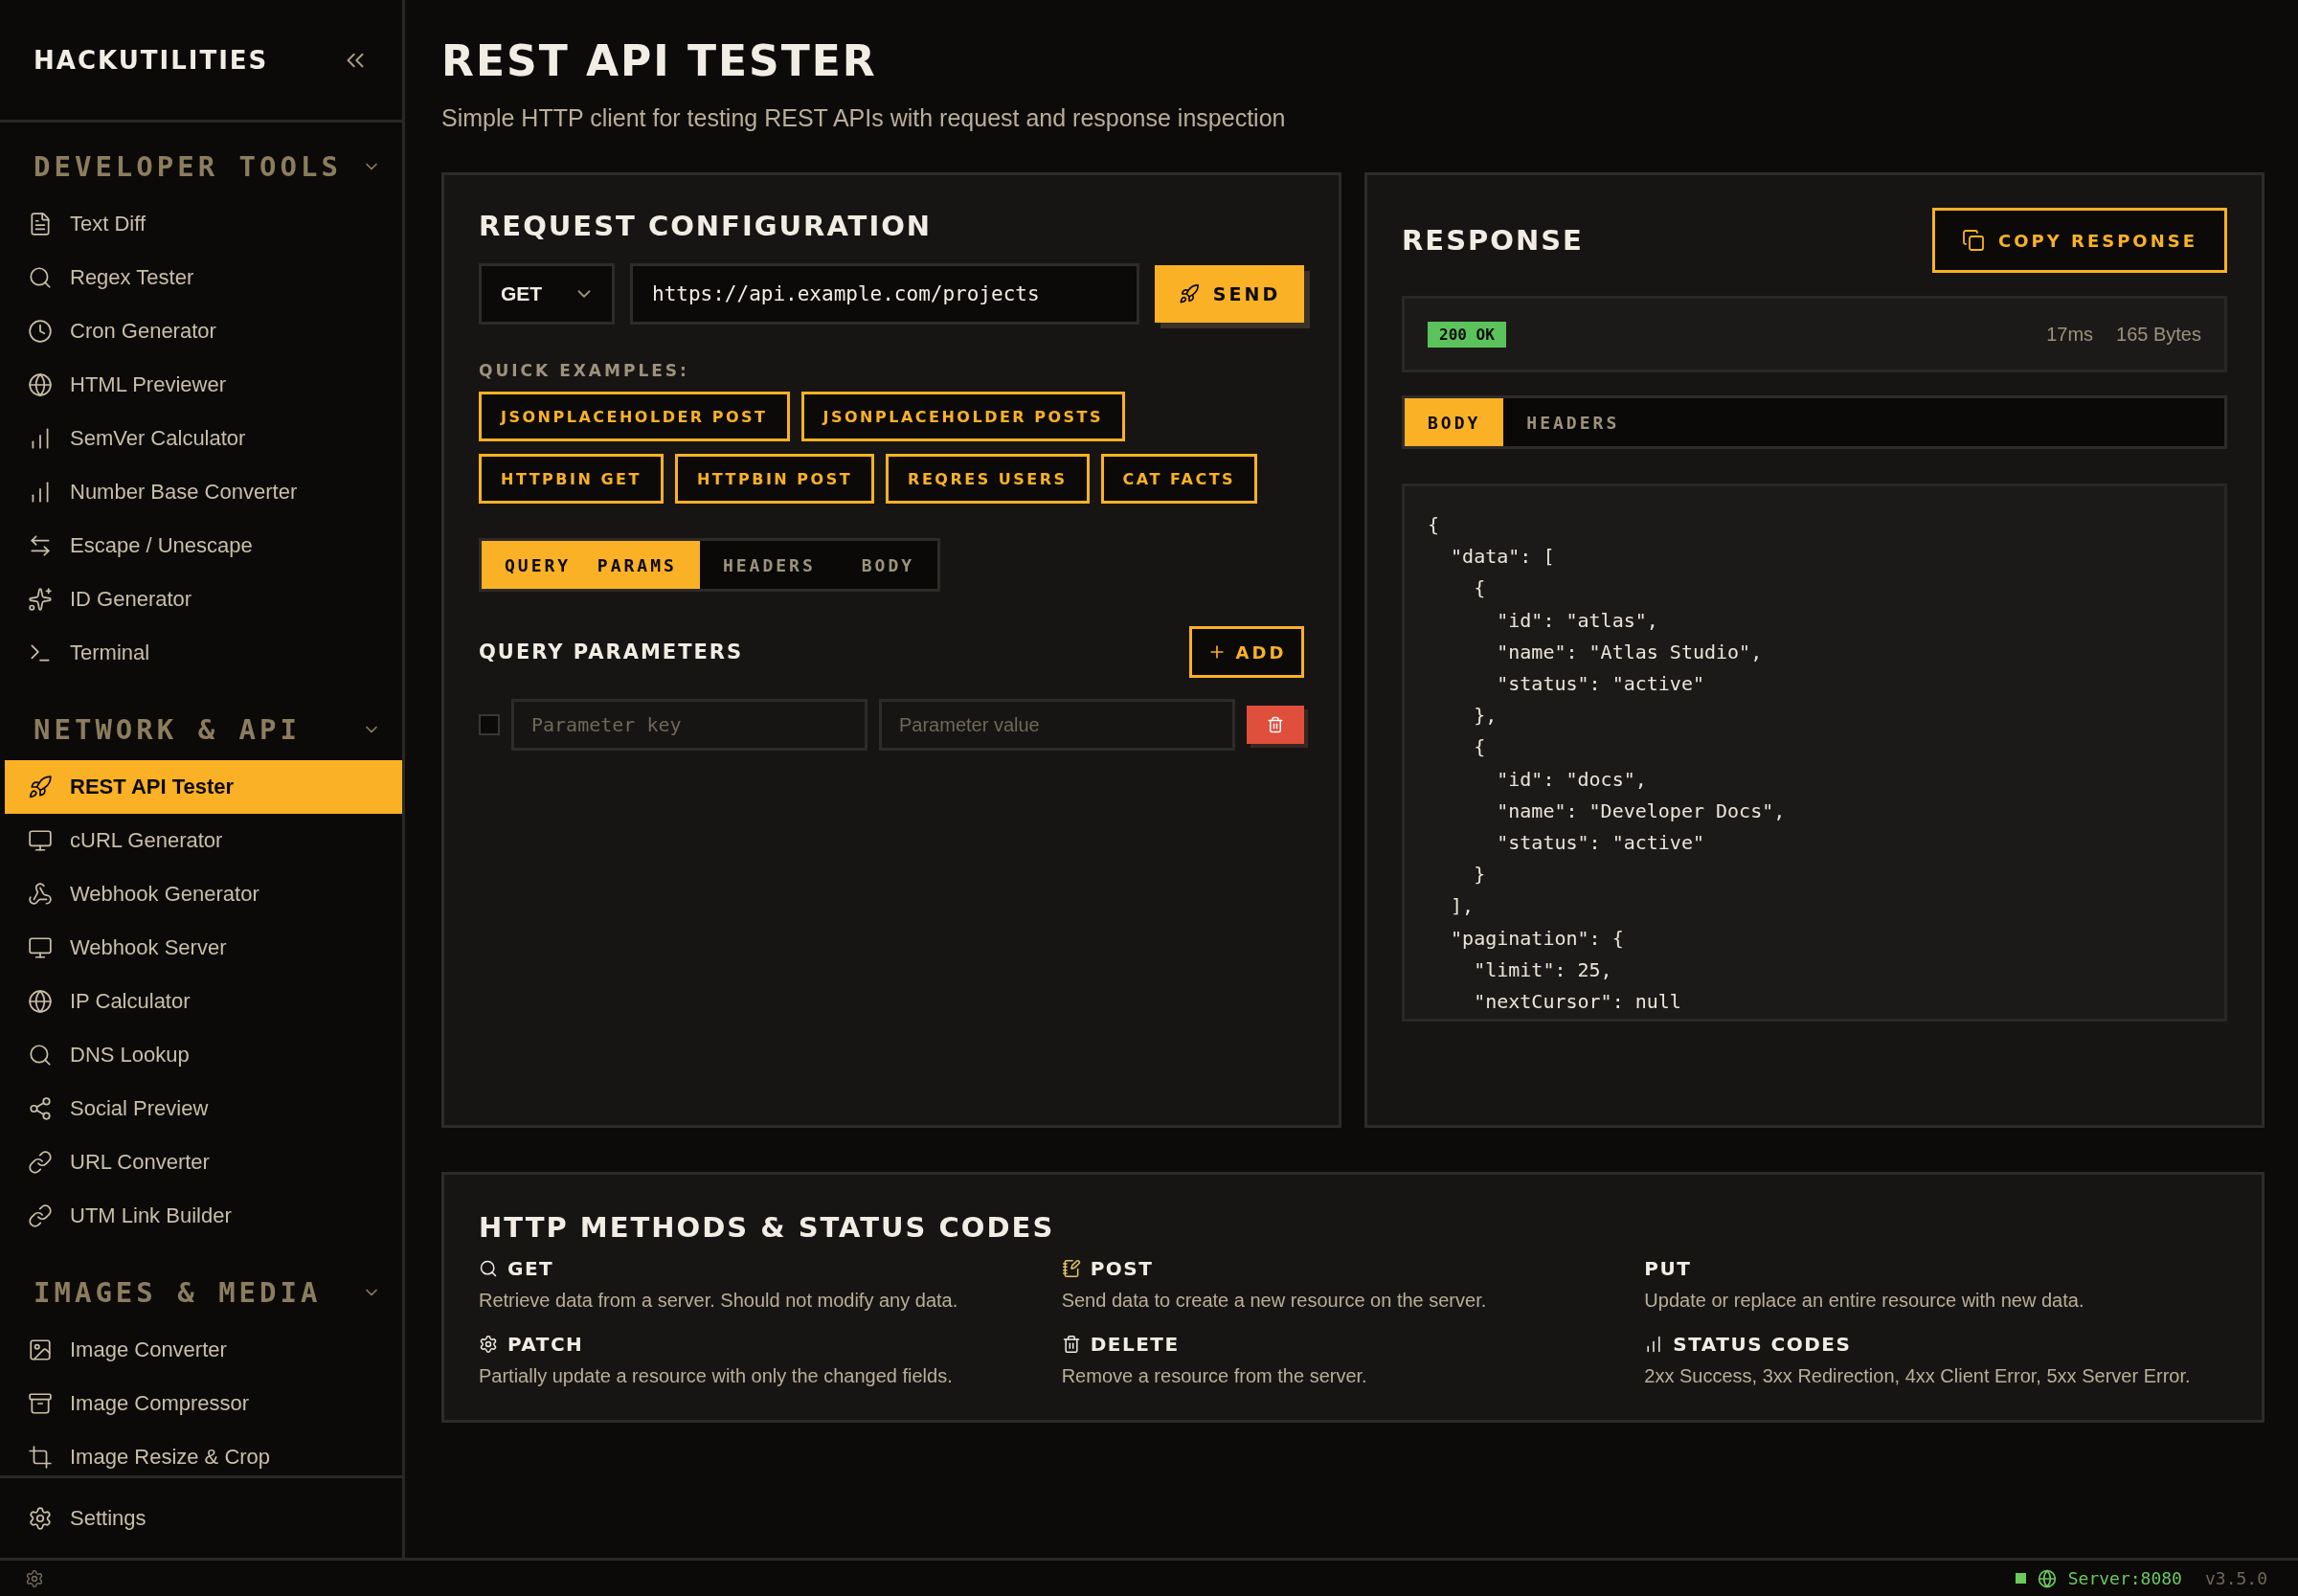 This screenshot has height=1596, width=2298. Describe the element at coordinates (635, 416) in the screenshot. I see `example-button: JSONPLACEHOLDER POST` at that location.